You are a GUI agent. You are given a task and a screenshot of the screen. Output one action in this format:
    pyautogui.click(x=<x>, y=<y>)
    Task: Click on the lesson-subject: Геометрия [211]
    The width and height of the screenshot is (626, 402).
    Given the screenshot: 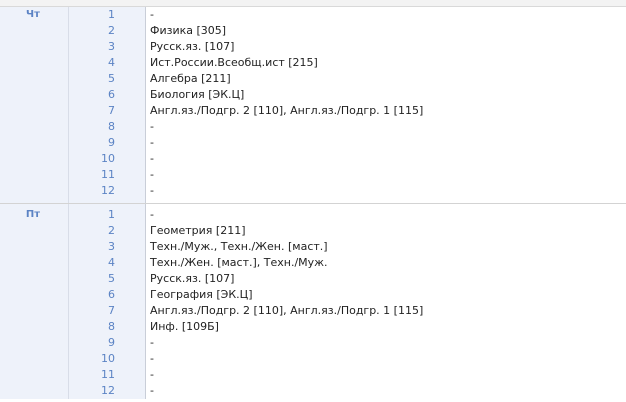 What is the action you would take?
    pyautogui.click(x=198, y=230)
    